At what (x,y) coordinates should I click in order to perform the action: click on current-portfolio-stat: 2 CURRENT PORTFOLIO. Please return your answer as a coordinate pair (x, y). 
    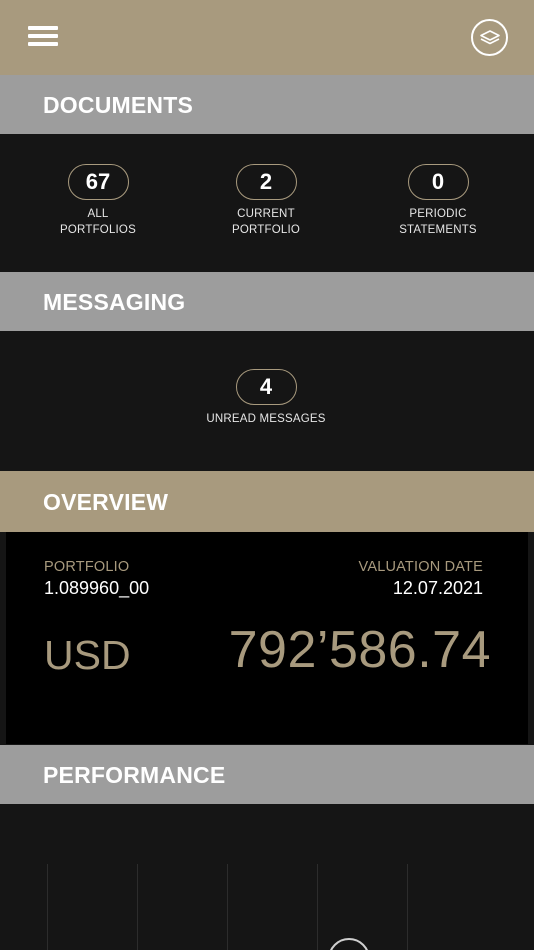
    Looking at the image, I should click on (266, 201).